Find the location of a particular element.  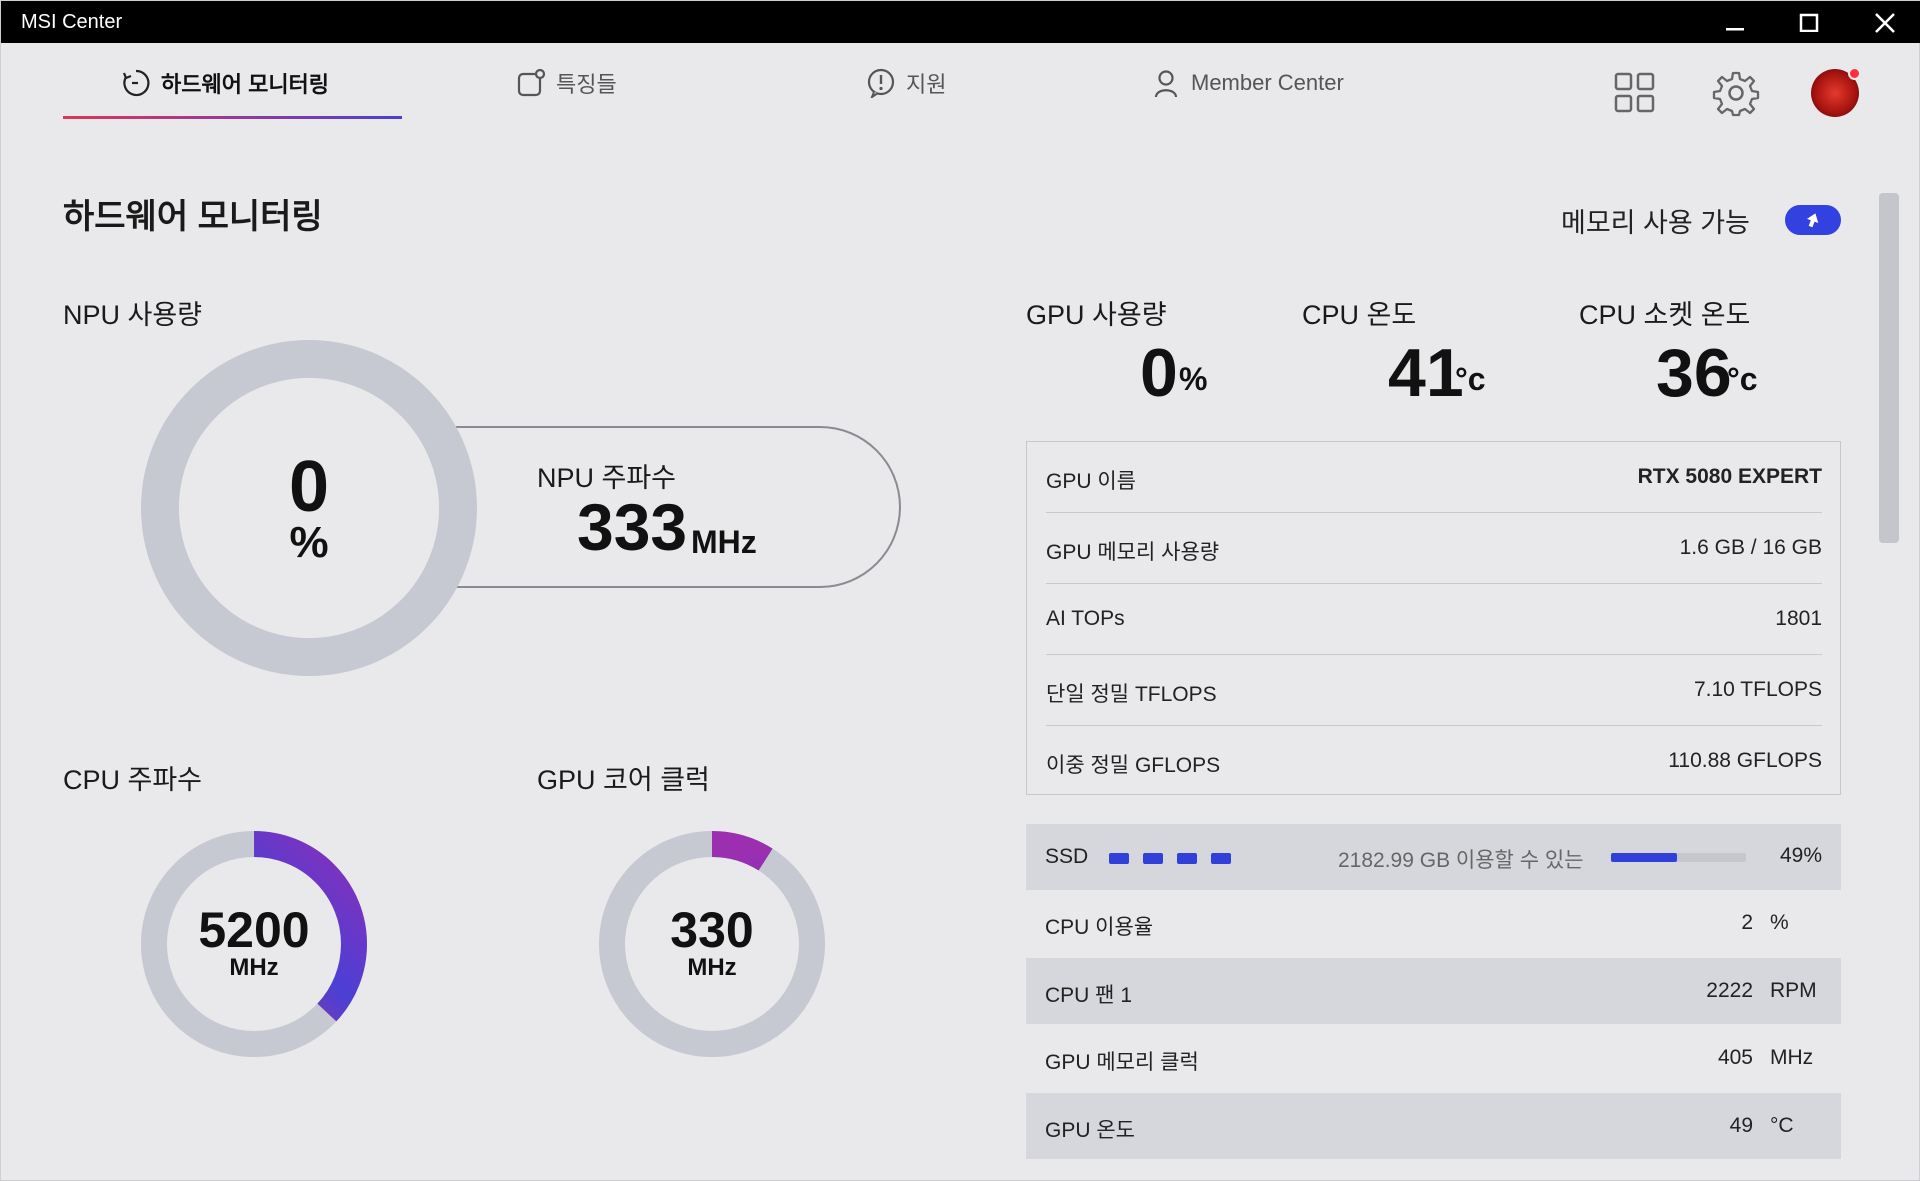

gpu-core-clock-label: GPU 코어 클럭 is located at coordinates (623, 780).